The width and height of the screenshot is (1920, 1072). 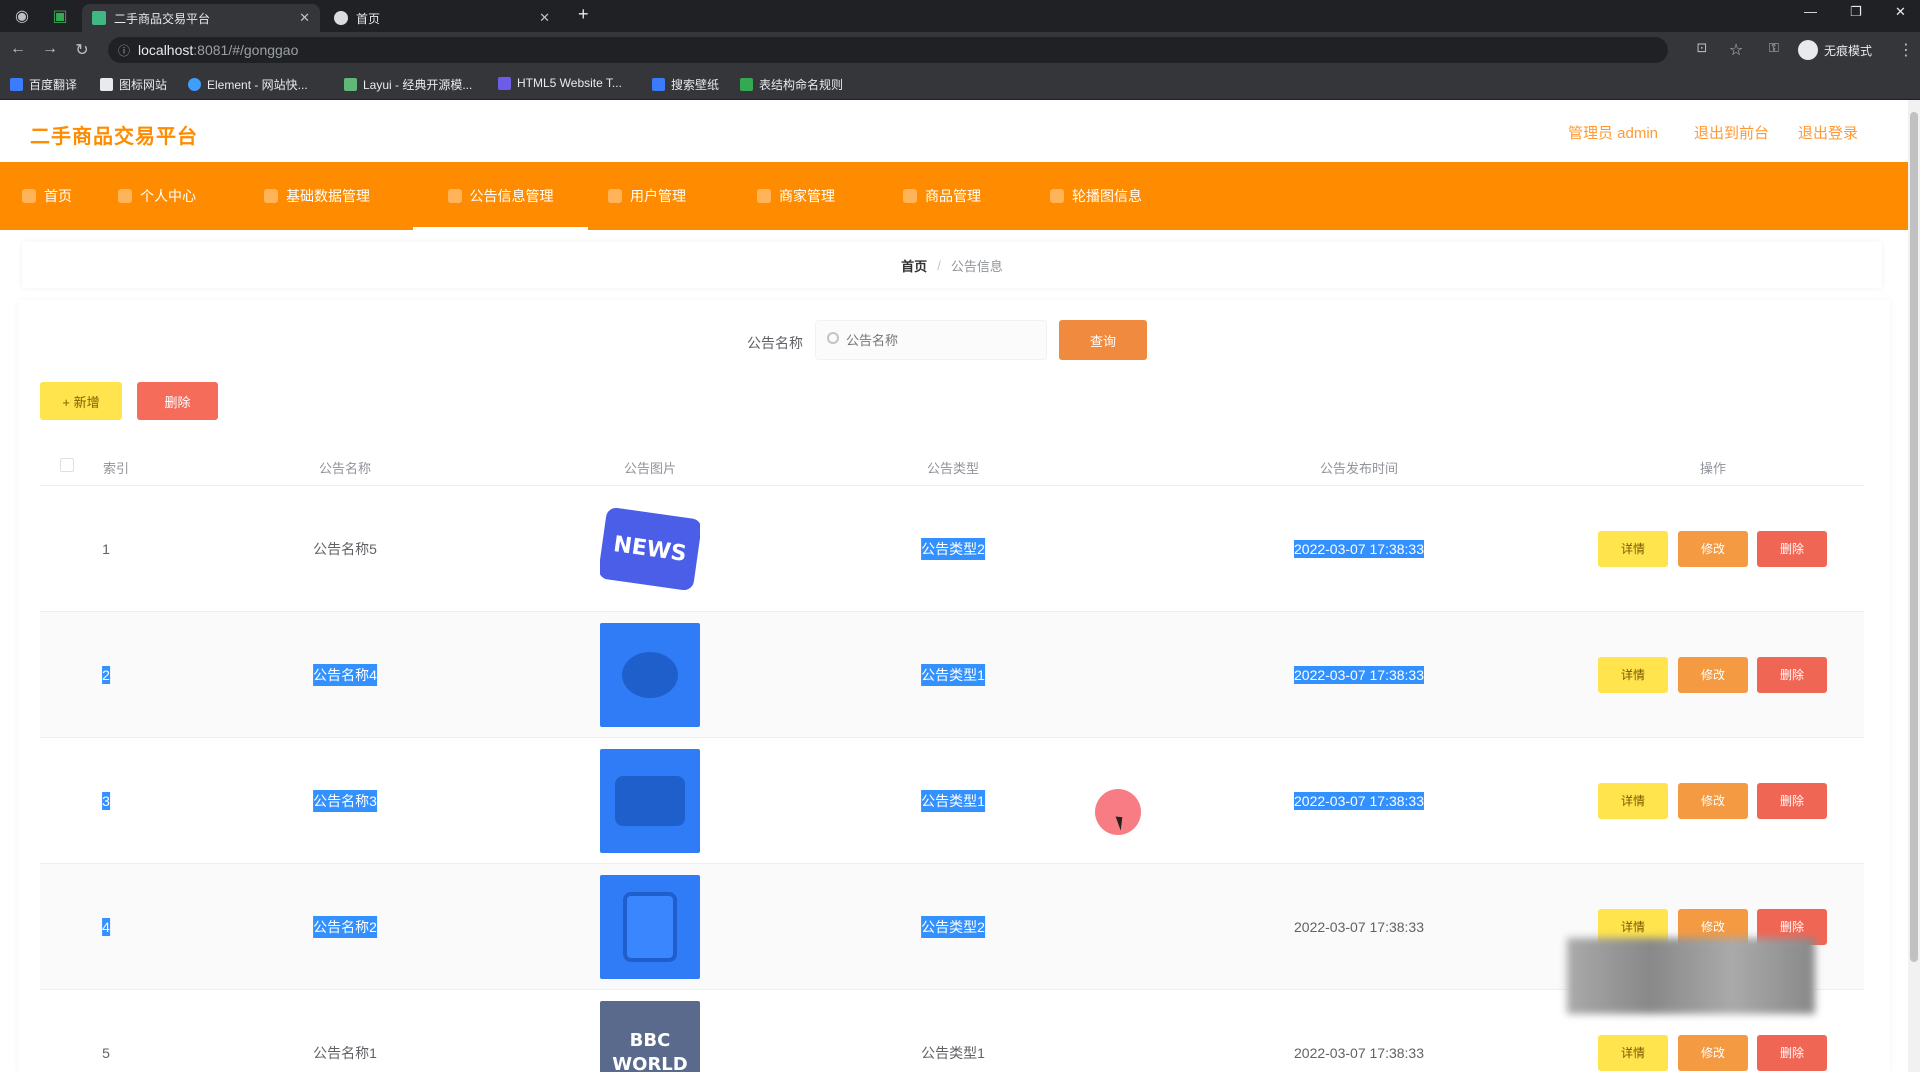 What do you see at coordinates (764, 196) in the screenshot?
I see `shop-icon` at bounding box center [764, 196].